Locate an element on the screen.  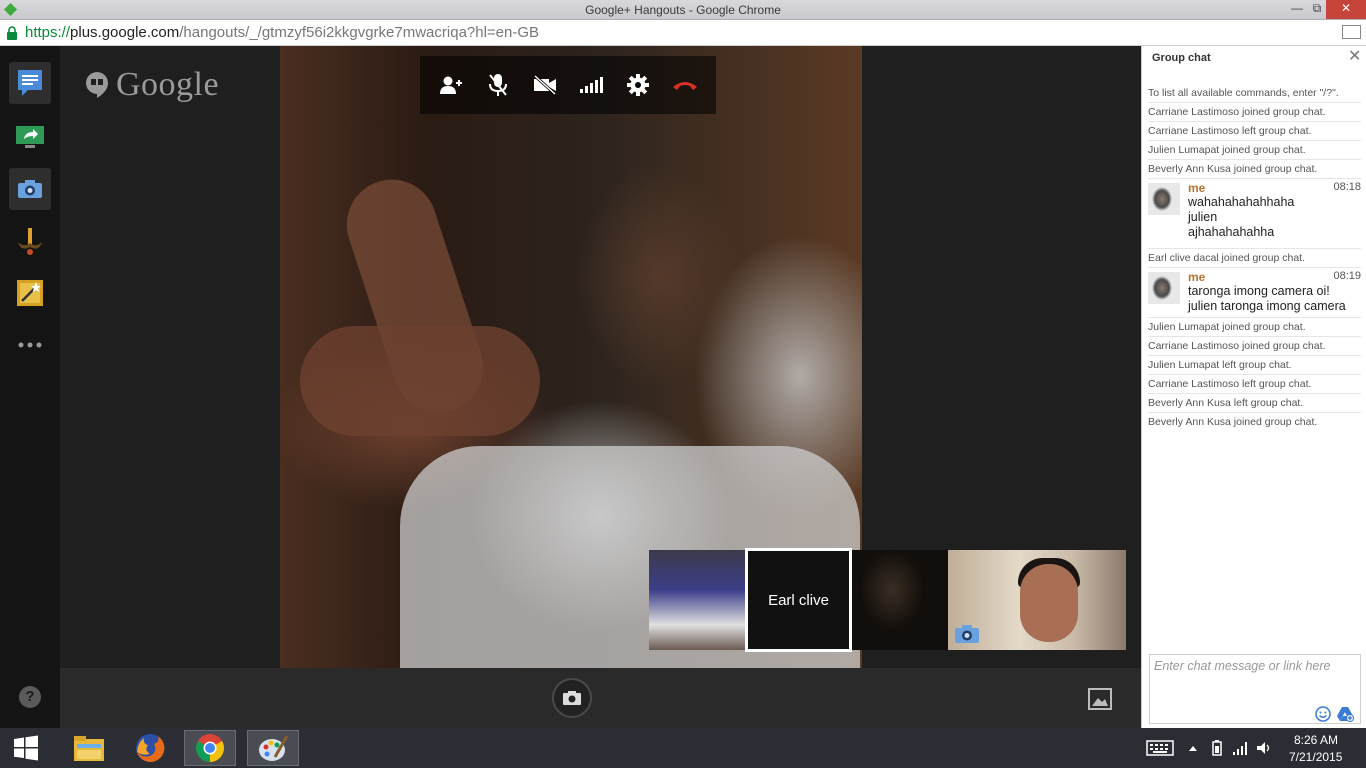
lock-icon is located at coordinates (12, 33).